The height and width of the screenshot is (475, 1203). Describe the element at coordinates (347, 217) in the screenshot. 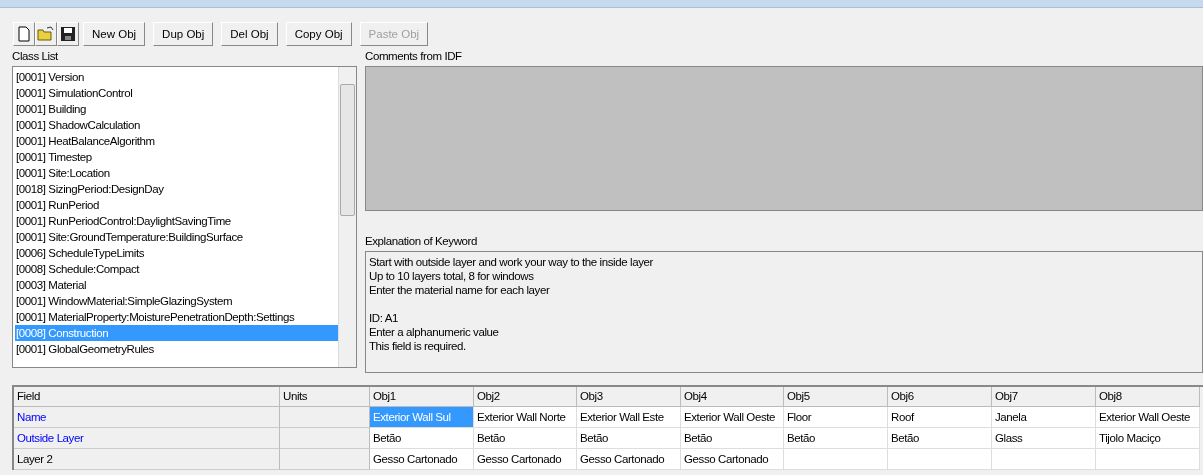

I see `scrollbar` at that location.